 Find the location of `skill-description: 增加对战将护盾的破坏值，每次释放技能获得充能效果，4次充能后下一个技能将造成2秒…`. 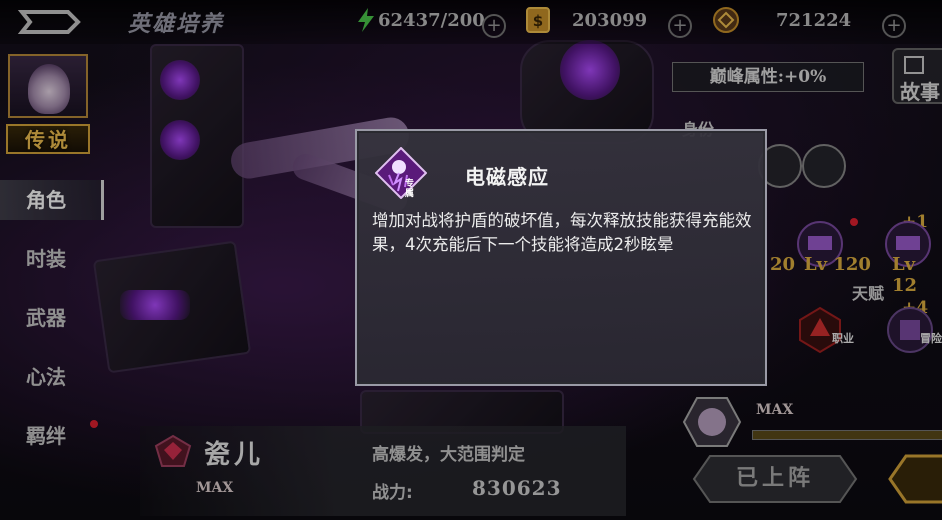

skill-description: 增加对战将护盾的破坏值，每次释放技能获得充能效果，4次充能后下一个技能将造成2秒… is located at coordinates (562, 232).